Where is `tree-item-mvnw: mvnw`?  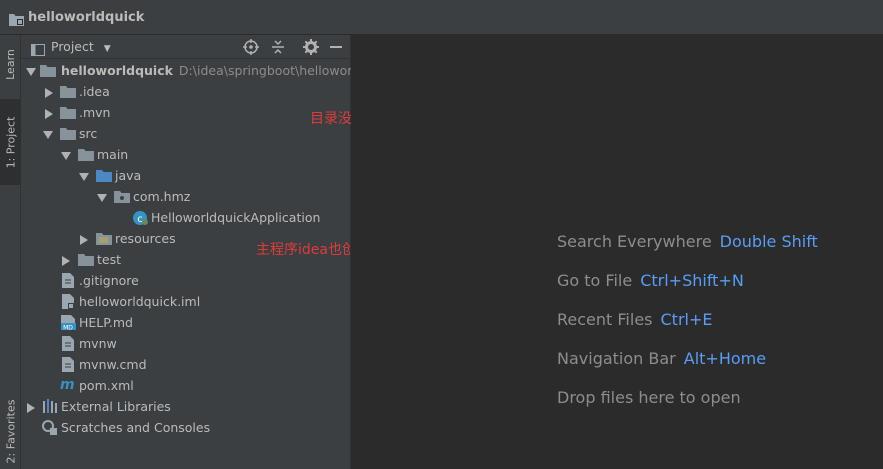
tree-item-mvnw: mvnw is located at coordinates (186, 343).